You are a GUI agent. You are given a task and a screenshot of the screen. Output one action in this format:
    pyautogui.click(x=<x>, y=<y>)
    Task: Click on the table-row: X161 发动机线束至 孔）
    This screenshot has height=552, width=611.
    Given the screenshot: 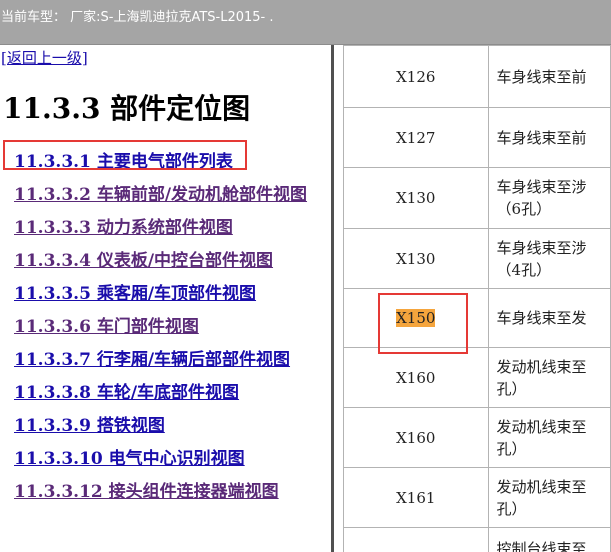 What is the action you would take?
    pyautogui.click(x=477, y=497)
    